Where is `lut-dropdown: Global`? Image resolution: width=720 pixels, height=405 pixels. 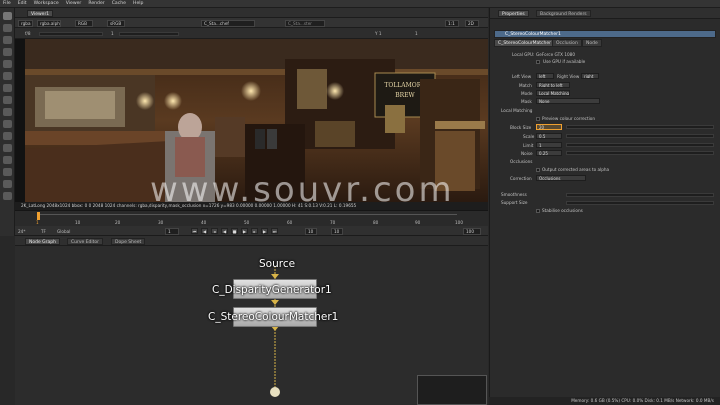 lut-dropdown: Global is located at coordinates (63, 231).